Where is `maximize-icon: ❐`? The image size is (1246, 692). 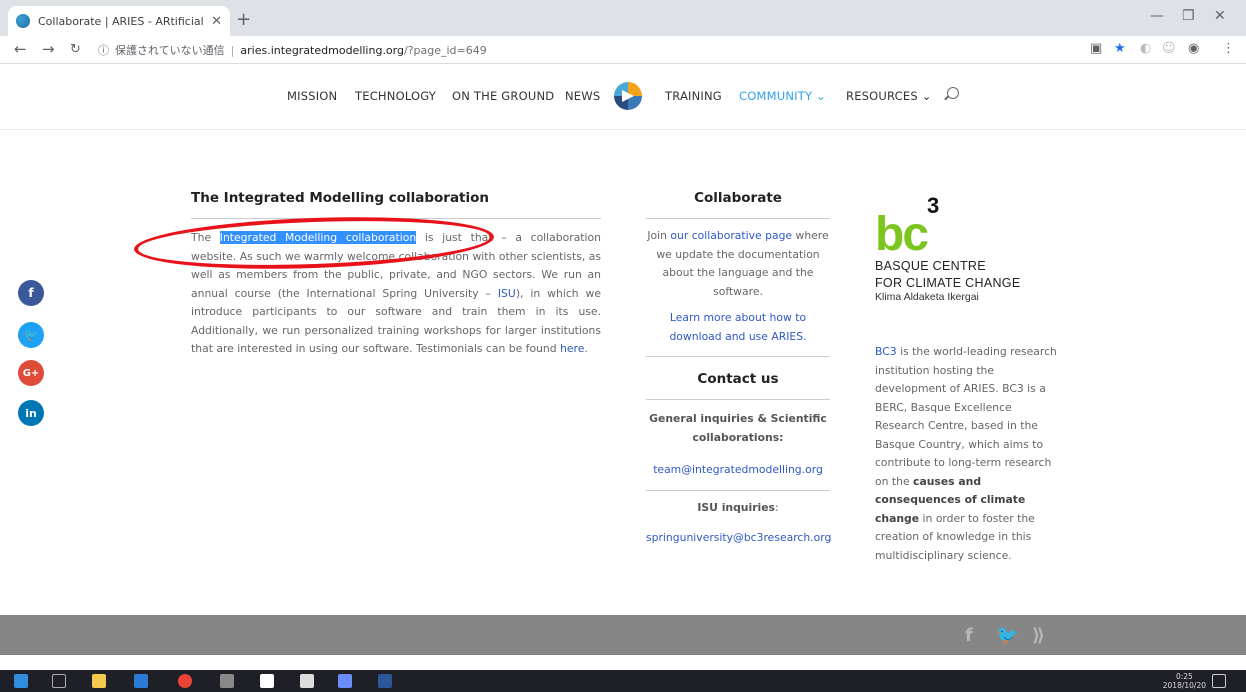
maximize-icon: ❐ is located at coordinates (1188, 16).